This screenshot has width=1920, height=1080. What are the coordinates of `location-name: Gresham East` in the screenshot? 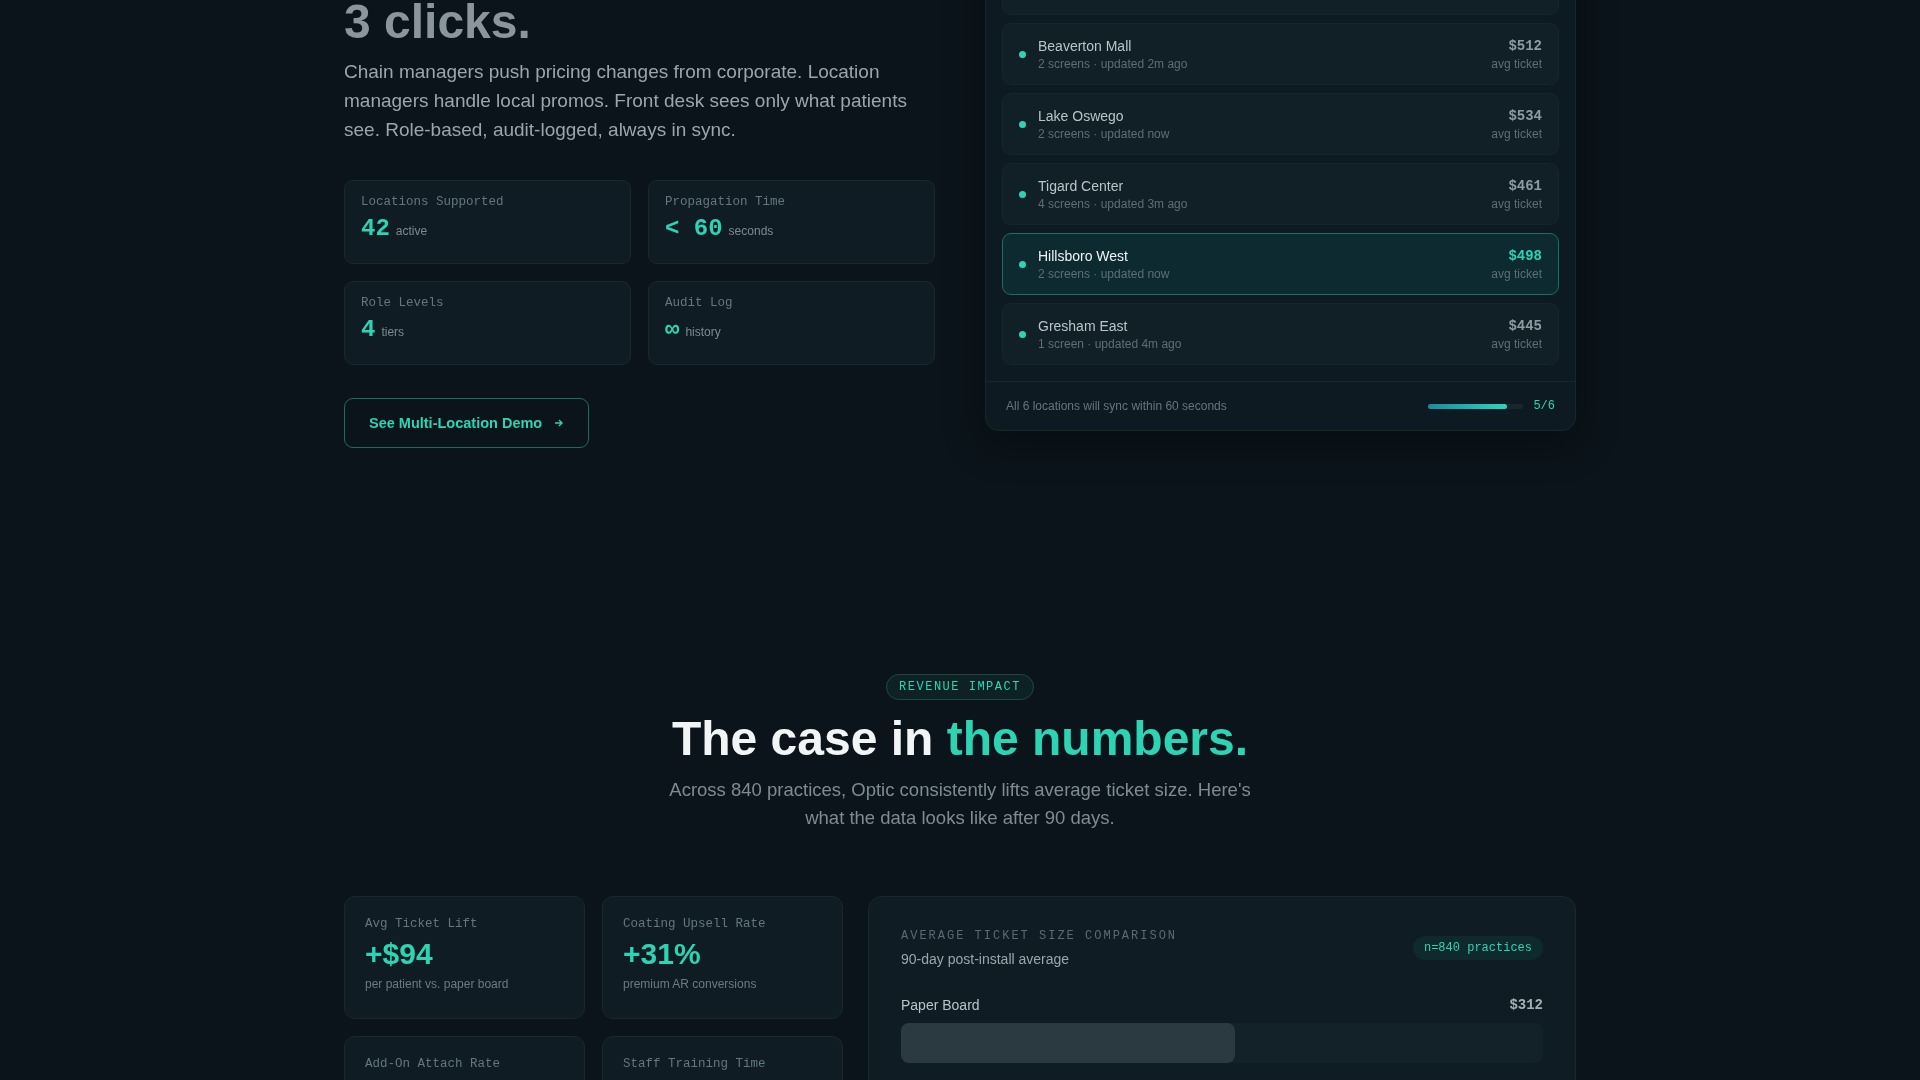 It's located at (1083, 325).